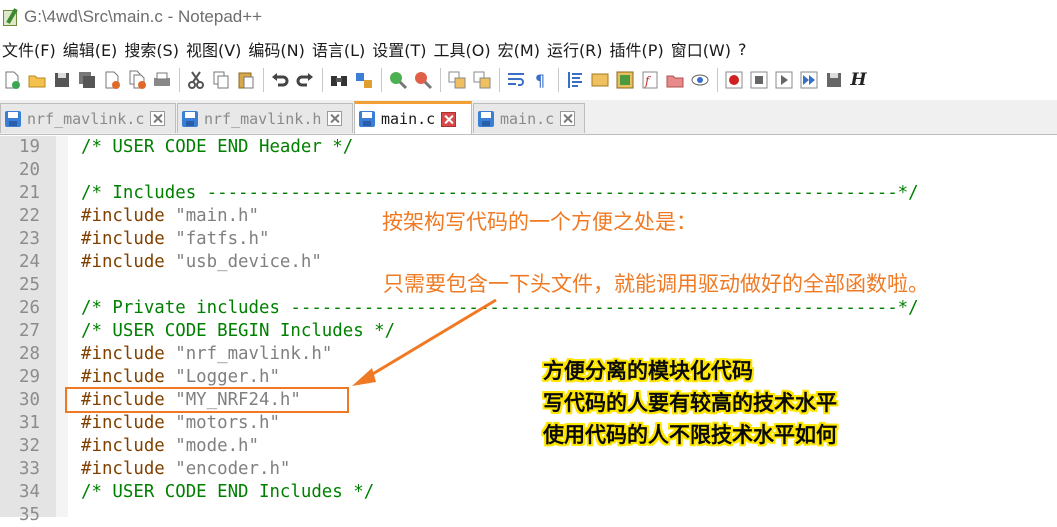 Image resolution: width=1057 pixels, height=527 pixels. Describe the element at coordinates (758, 80) in the screenshot. I see `stop-record-icon` at that location.